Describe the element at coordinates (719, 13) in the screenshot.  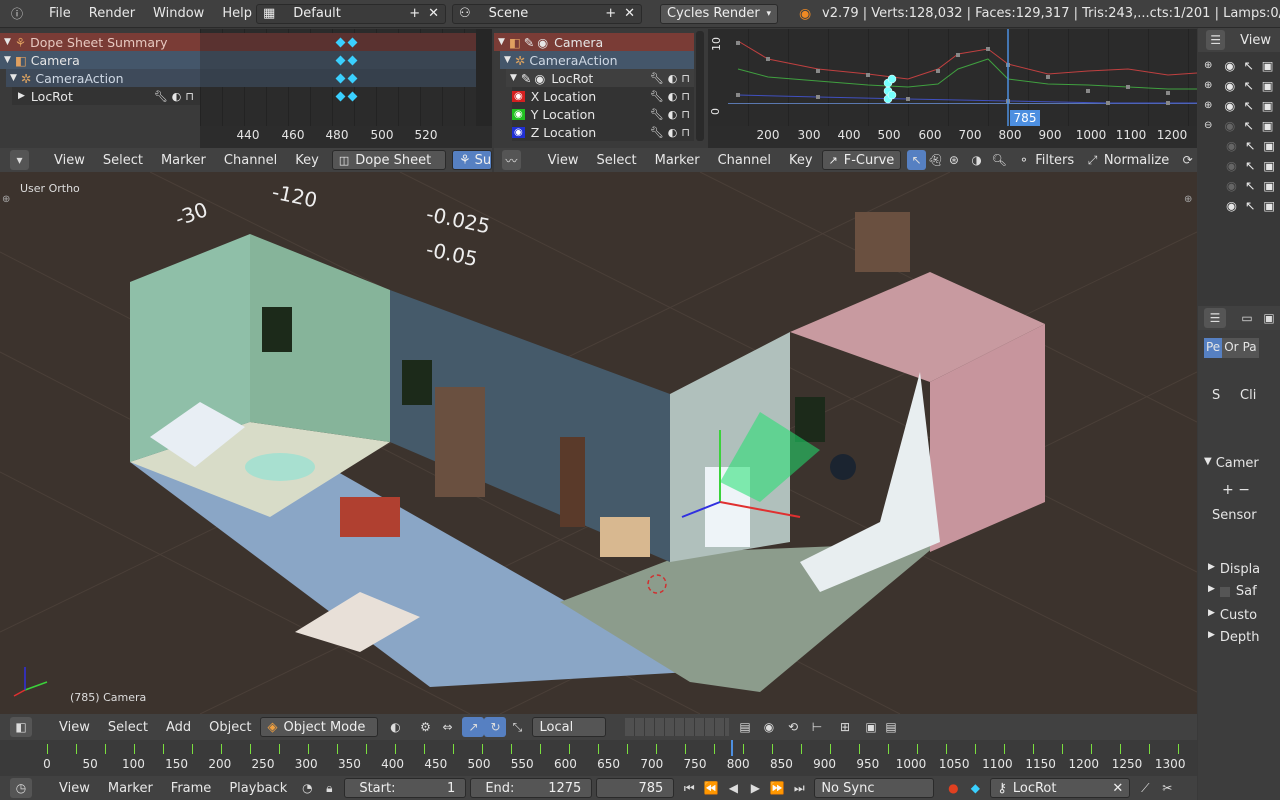
I see `render-engine-selector: Cycles Render ▾` at that location.